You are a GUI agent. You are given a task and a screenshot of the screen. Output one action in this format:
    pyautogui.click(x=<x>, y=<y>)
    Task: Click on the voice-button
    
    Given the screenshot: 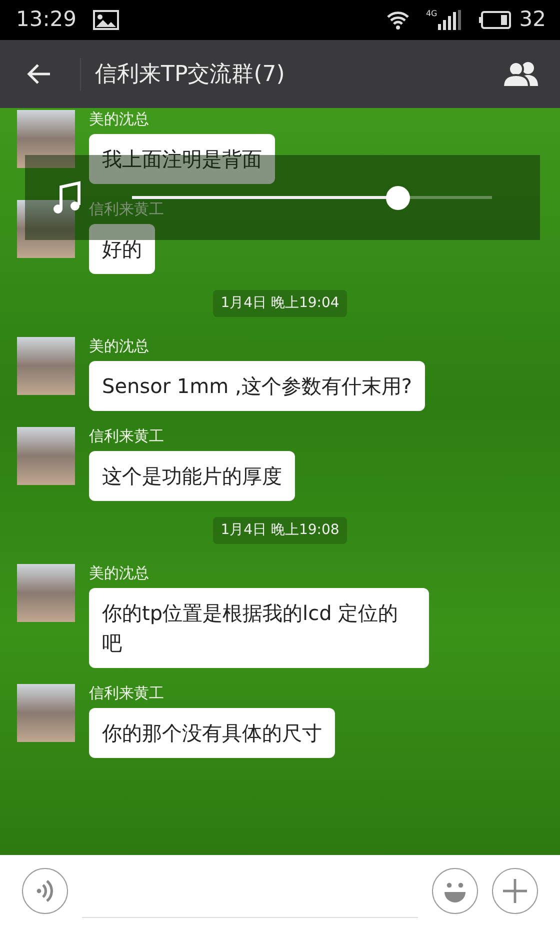 What is the action you would take?
    pyautogui.click(x=45, y=891)
    